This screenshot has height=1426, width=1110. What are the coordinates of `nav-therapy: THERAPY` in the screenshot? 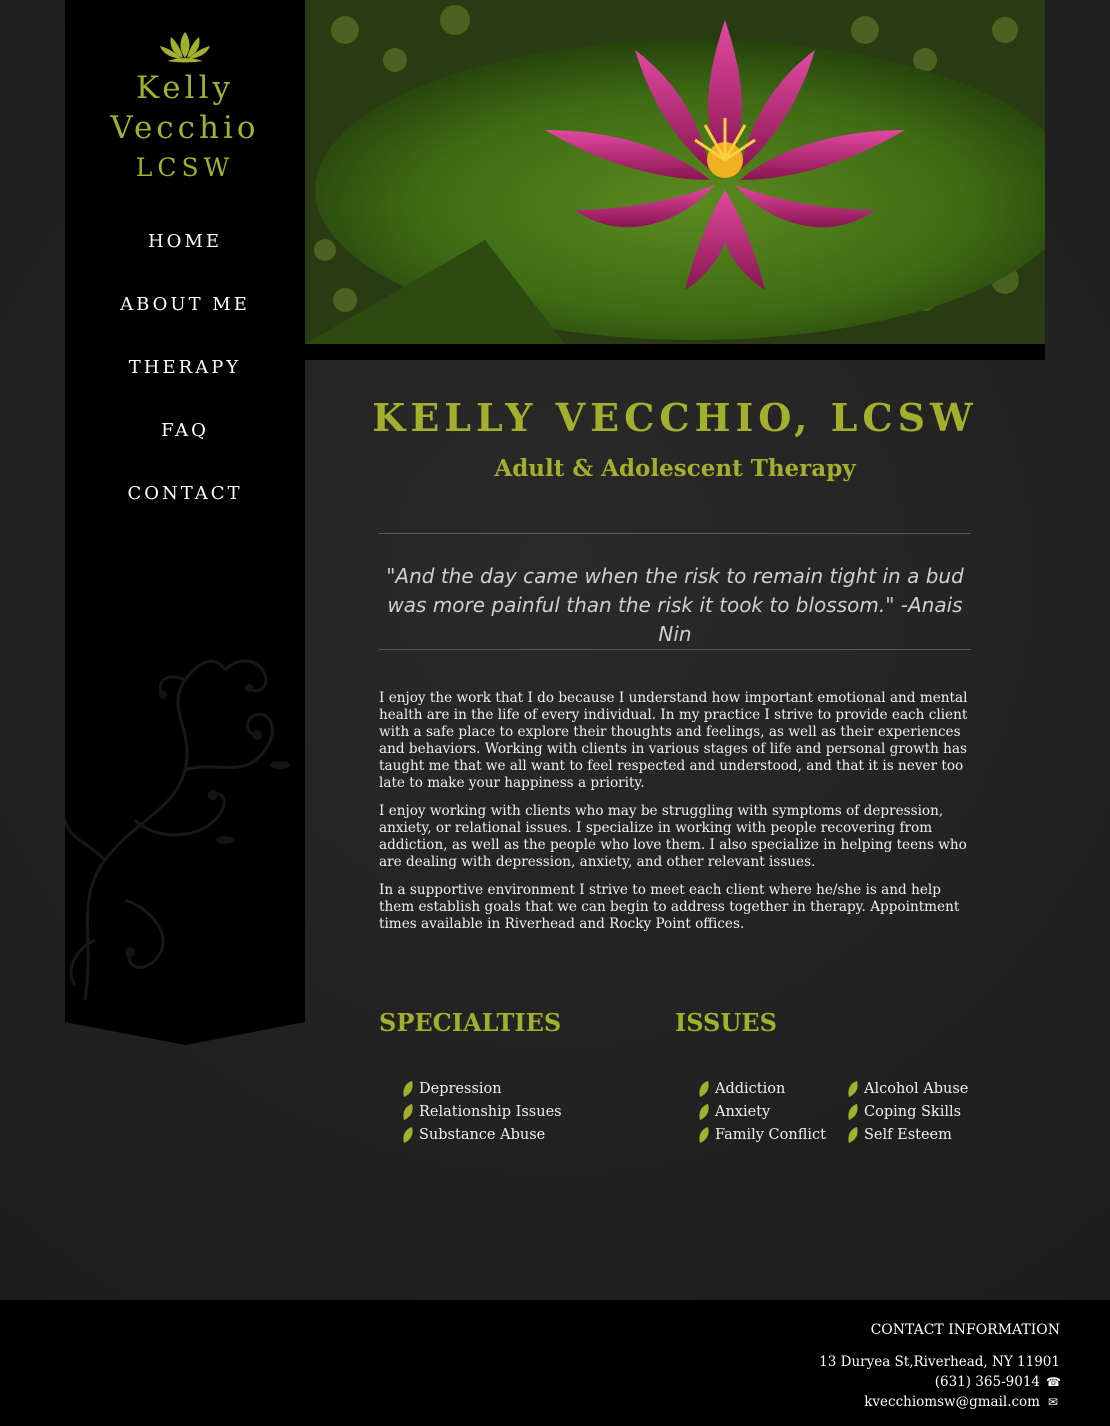 It's located at (185, 367).